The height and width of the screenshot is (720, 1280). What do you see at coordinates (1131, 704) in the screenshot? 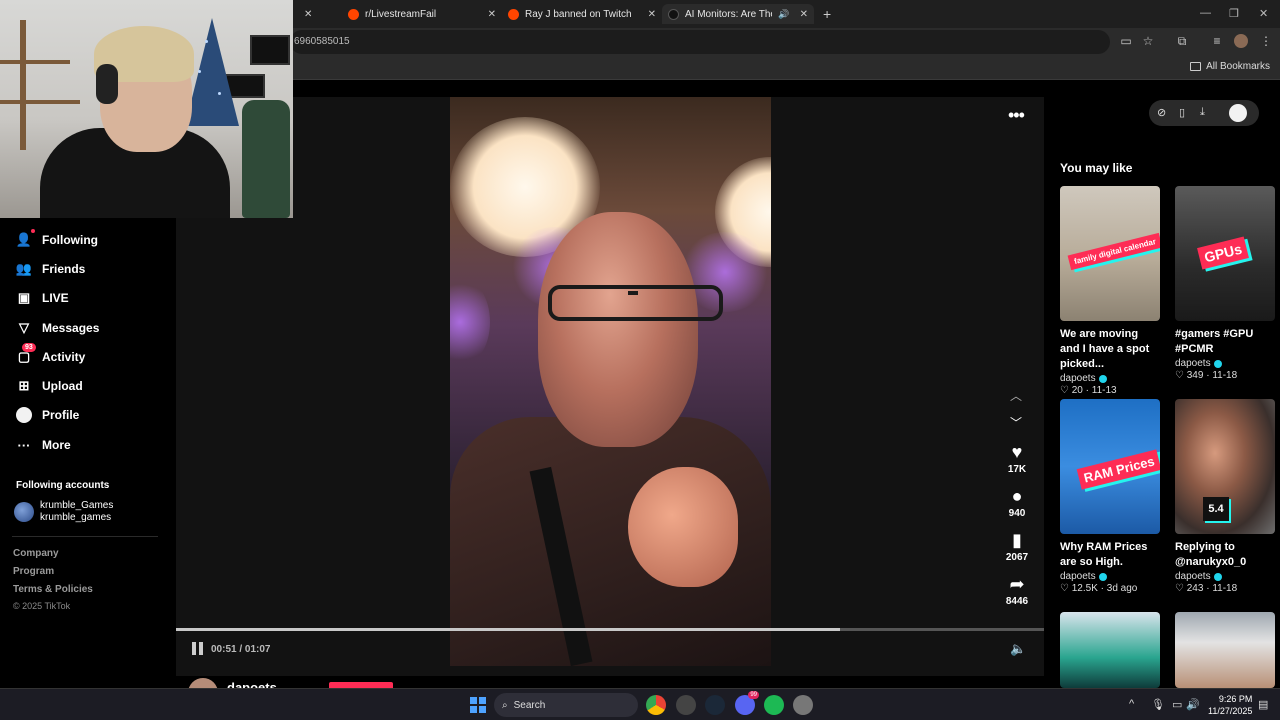
I see `chevron-up-icon: ^` at bounding box center [1131, 704].